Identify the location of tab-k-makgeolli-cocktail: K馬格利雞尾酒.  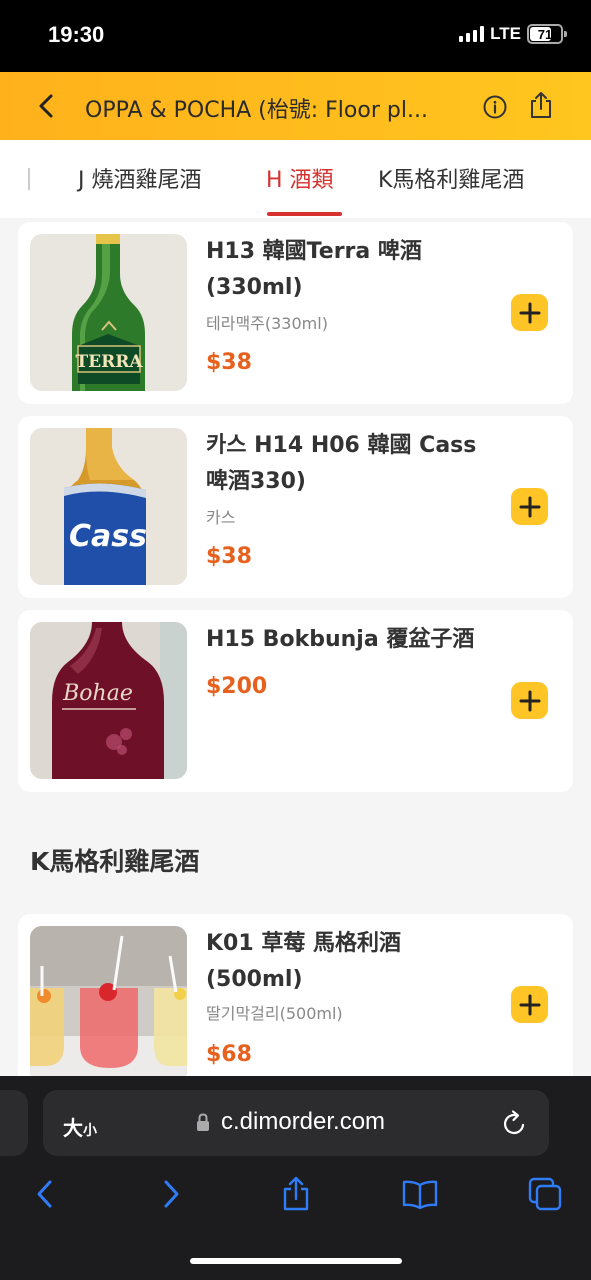
(451, 178).